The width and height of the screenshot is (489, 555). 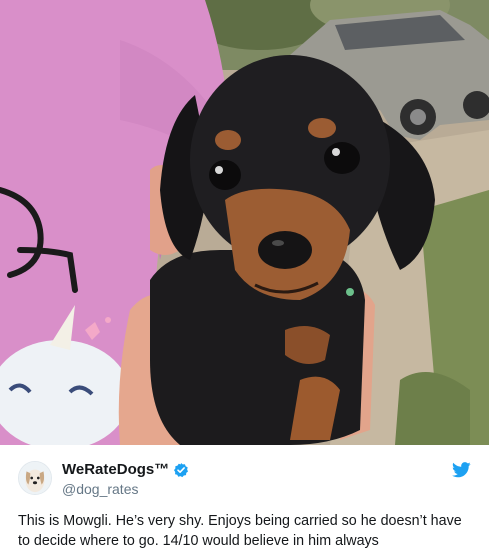 I want to click on author-handle: @dog_rates, so click(x=100, y=489).